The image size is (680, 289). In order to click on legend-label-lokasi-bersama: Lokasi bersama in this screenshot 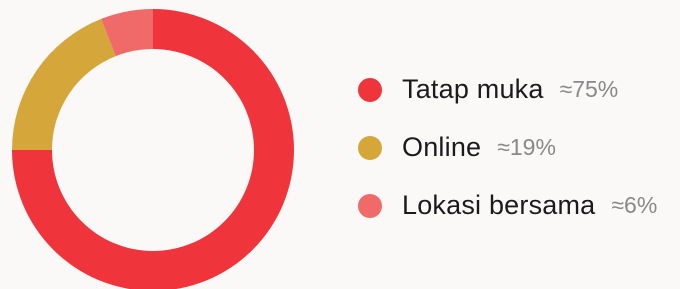, I will do `click(499, 205)`.